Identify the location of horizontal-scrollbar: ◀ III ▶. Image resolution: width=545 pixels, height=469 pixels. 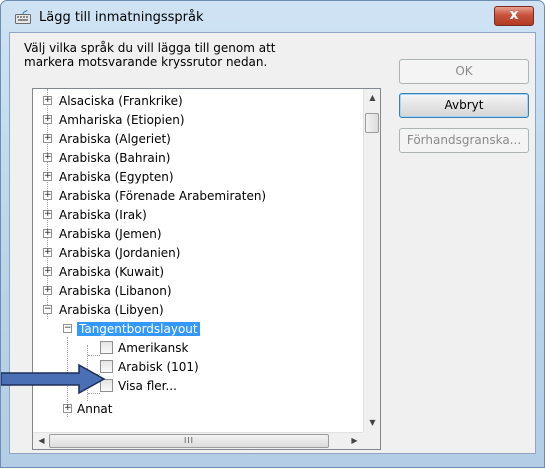
(198, 440).